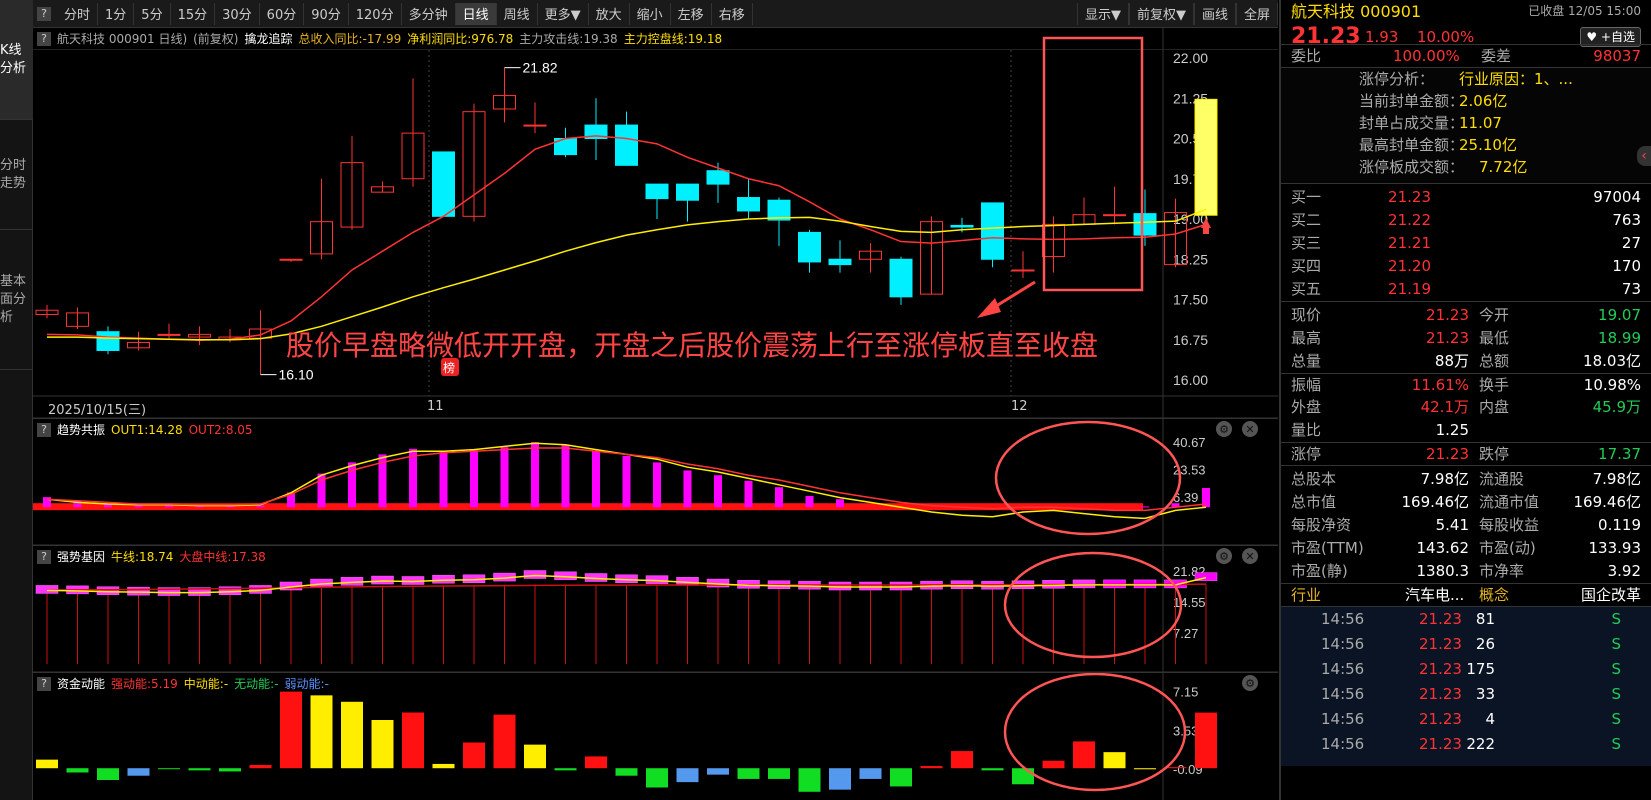 The width and height of the screenshot is (1651, 800). I want to click on fund-label: 总股本, so click(1314, 479).